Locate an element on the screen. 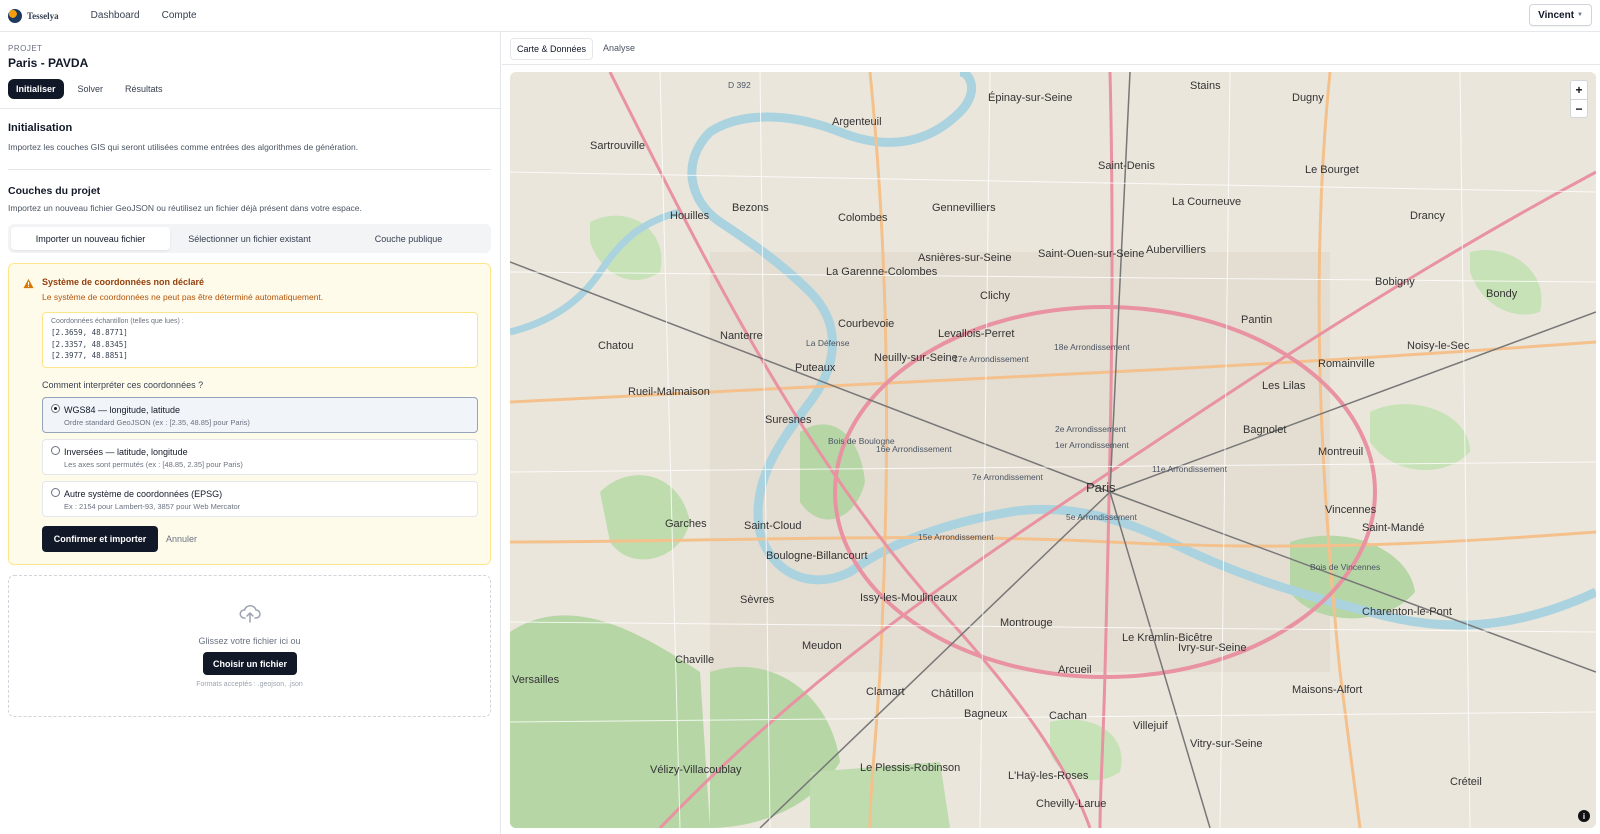 This screenshot has width=1600, height=834. map-label: Gennevilliers is located at coordinates (964, 208).